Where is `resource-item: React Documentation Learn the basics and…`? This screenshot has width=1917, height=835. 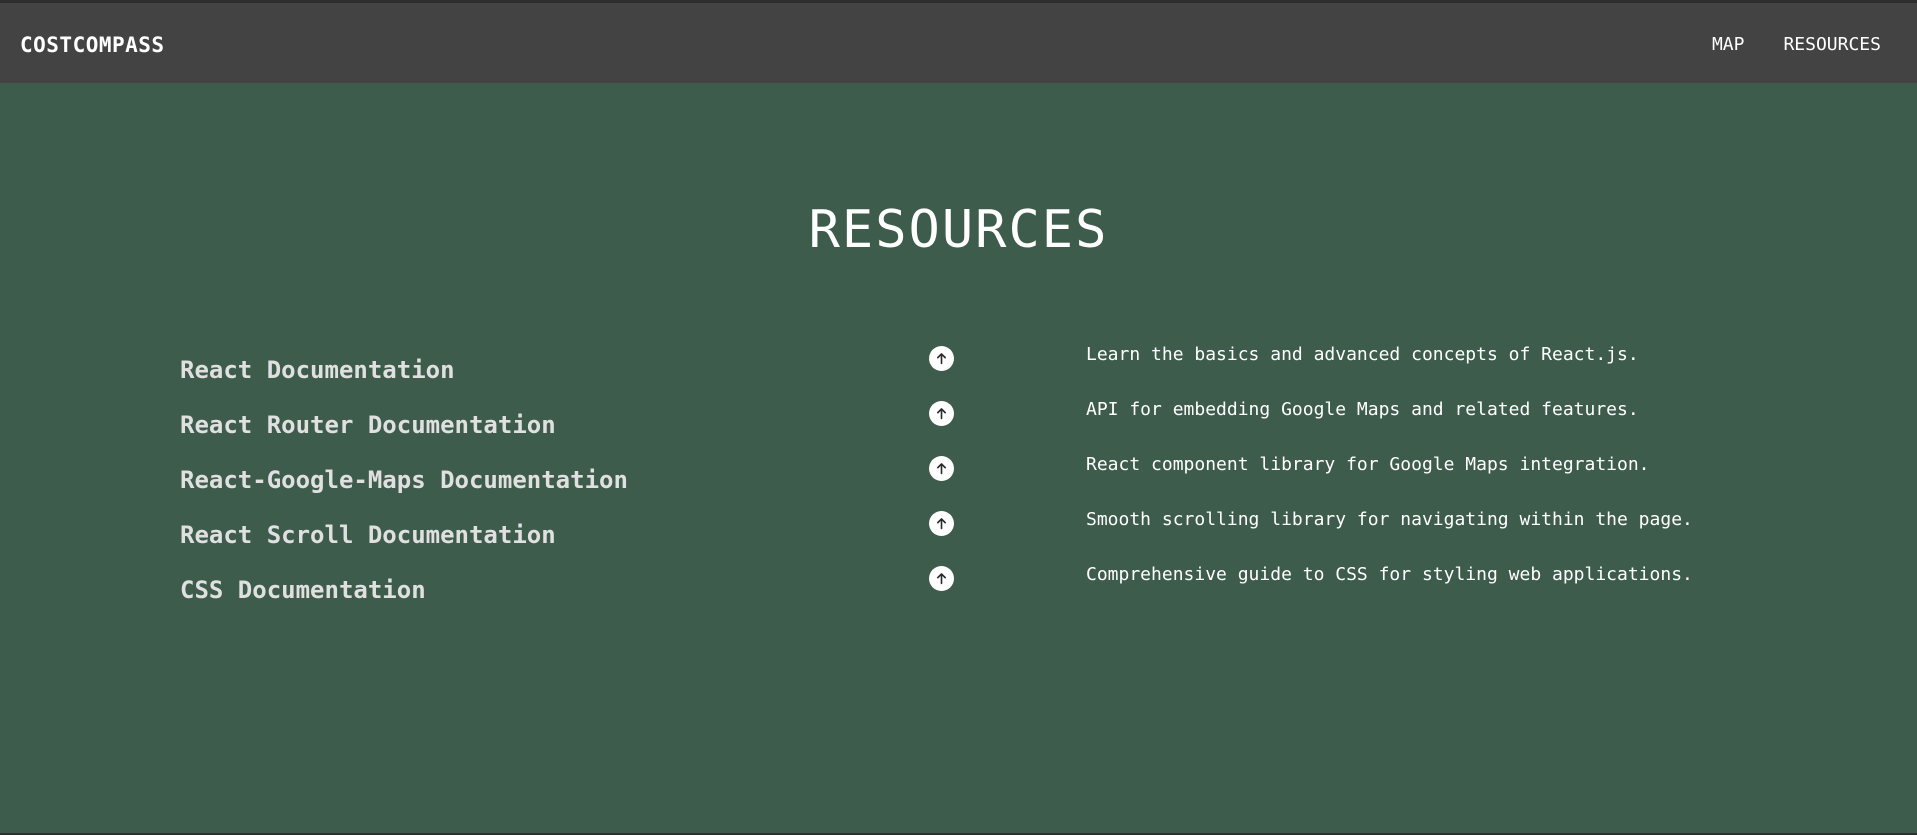
resource-item: React Documentation Learn the basics and… is located at coordinates (958, 365).